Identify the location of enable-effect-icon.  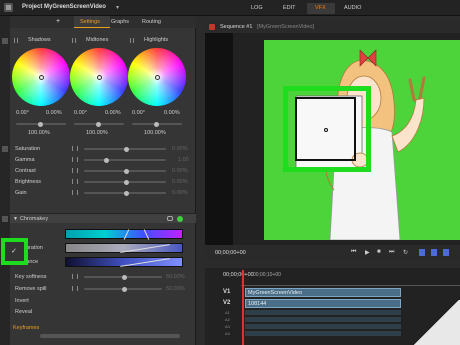
(180, 219).